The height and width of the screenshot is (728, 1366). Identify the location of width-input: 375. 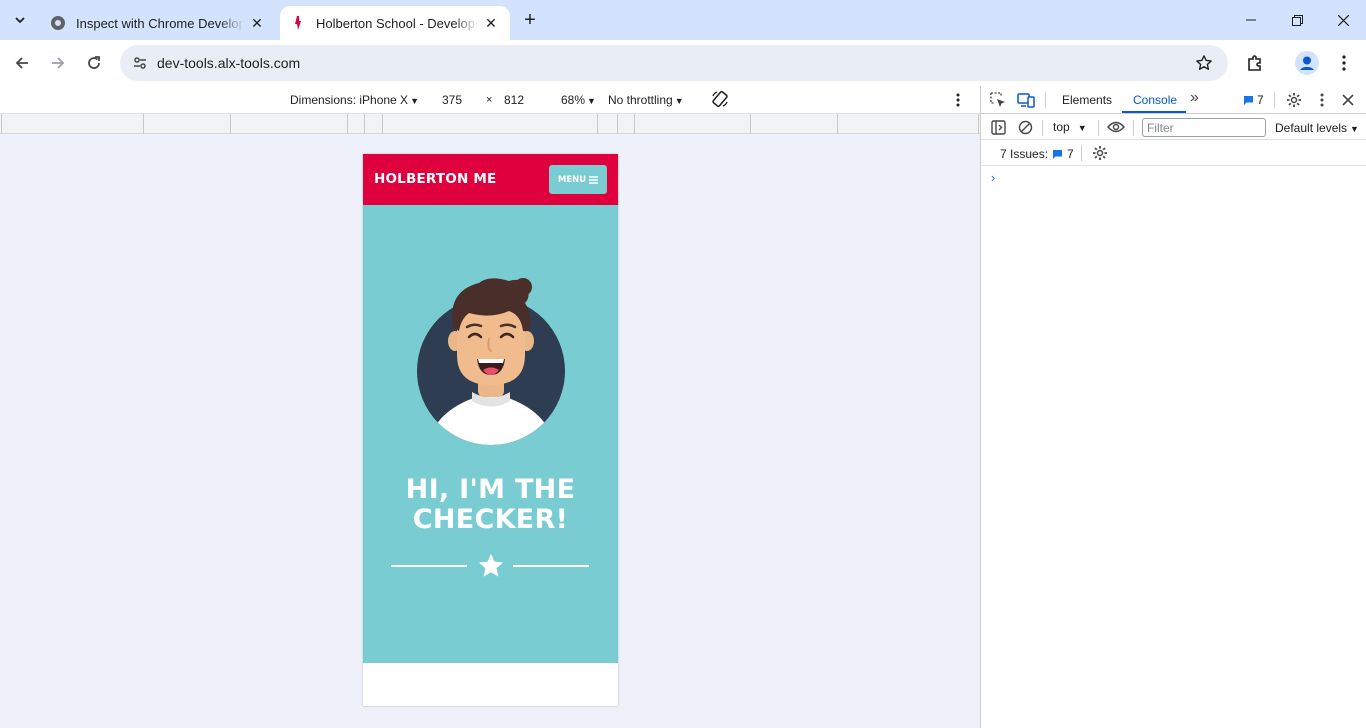
(452, 100).